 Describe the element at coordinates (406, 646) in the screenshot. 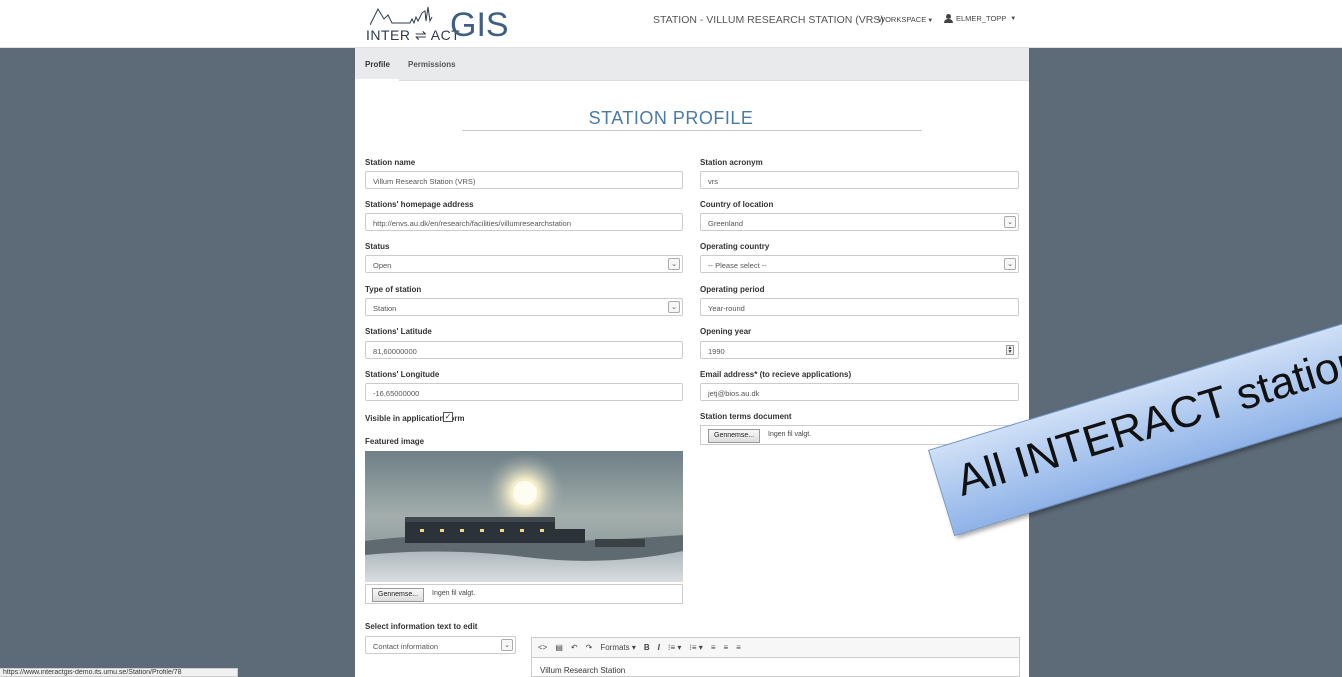

I see `info-text-select-value: Contact information` at that location.